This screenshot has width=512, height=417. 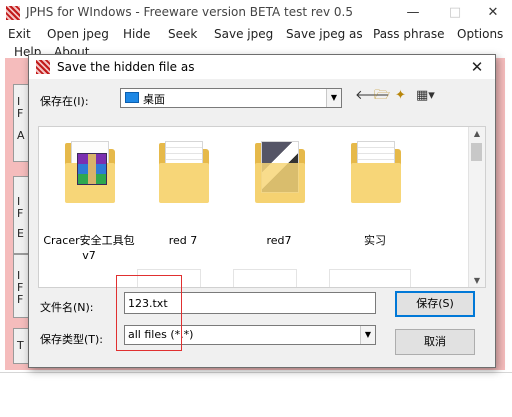 What do you see at coordinates (425, 96) in the screenshot?
I see `view-menu-icon: ▦▾` at bounding box center [425, 96].